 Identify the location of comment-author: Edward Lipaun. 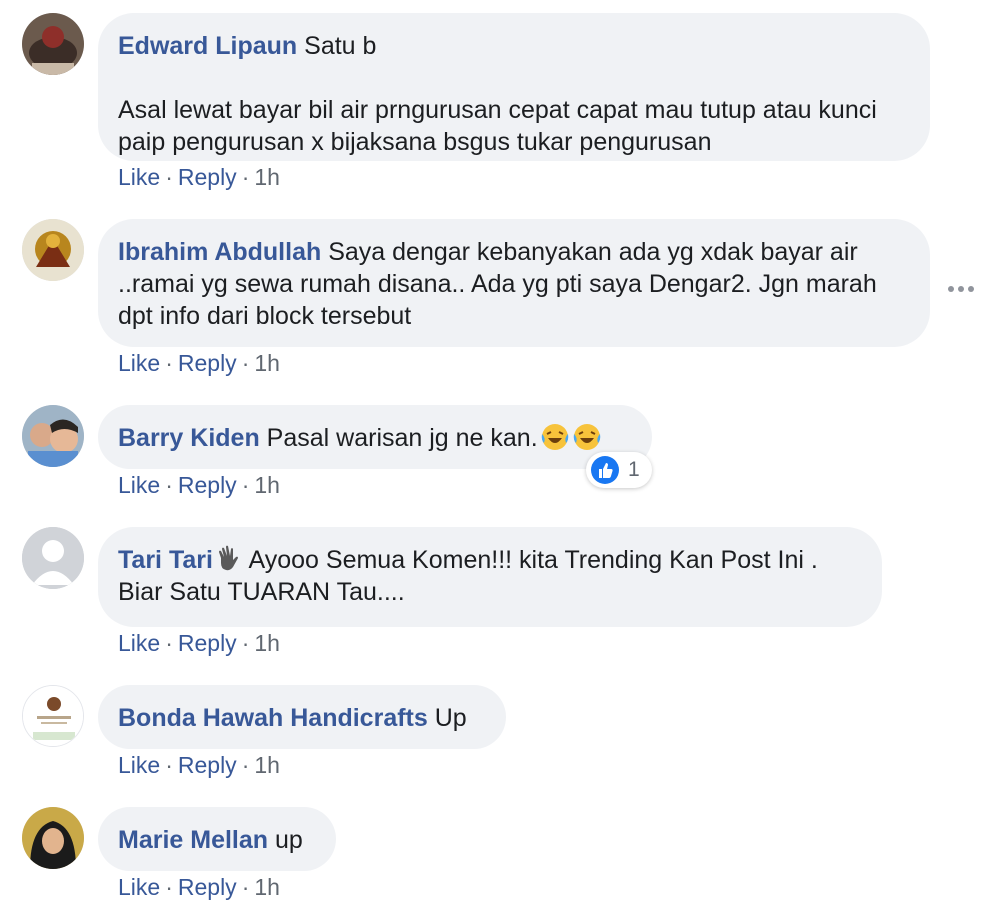
(207, 46).